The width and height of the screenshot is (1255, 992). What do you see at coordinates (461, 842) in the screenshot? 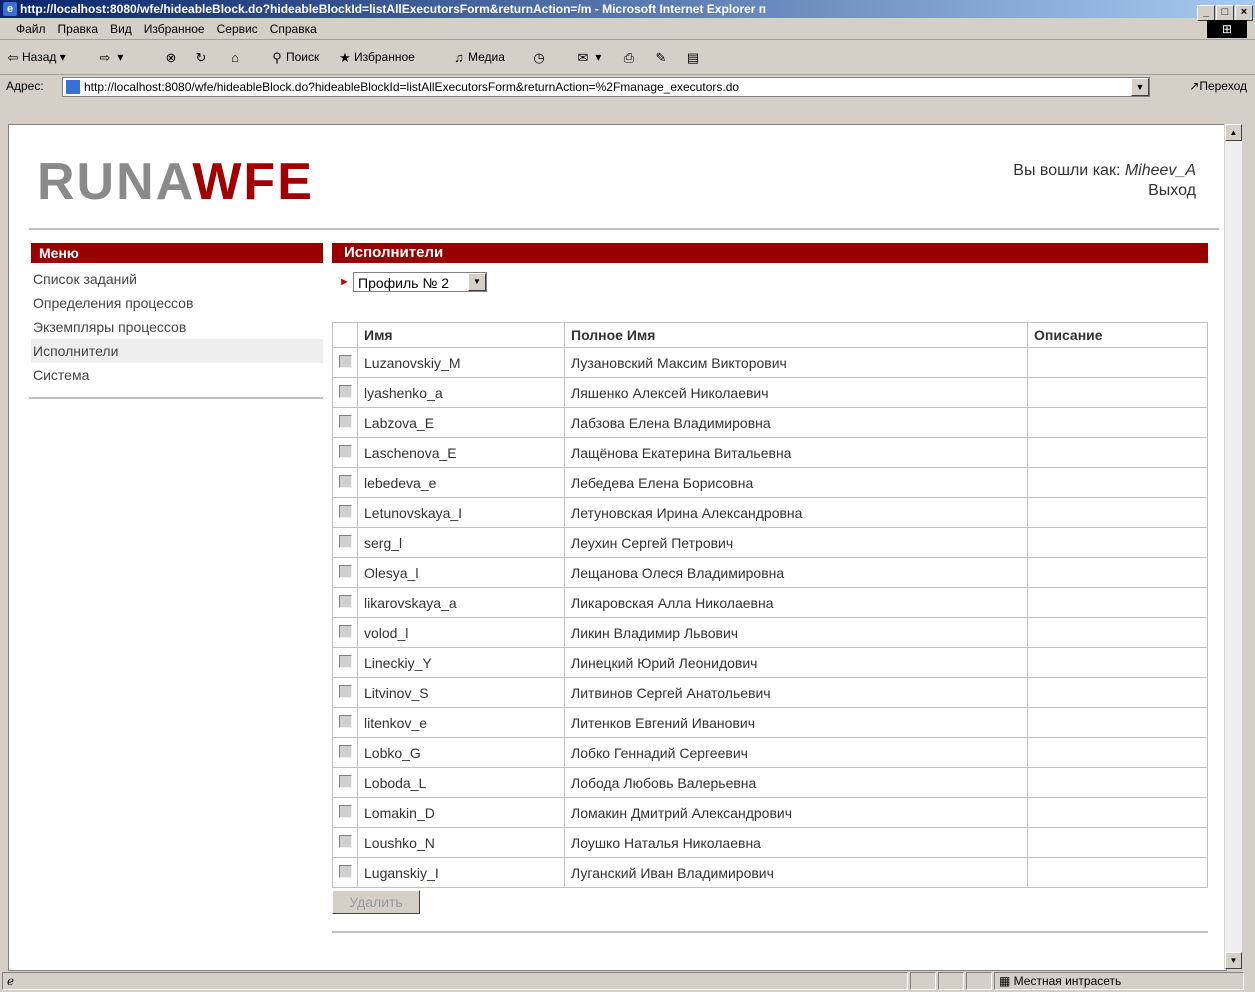
I see `cell-name: Loushko_N` at bounding box center [461, 842].